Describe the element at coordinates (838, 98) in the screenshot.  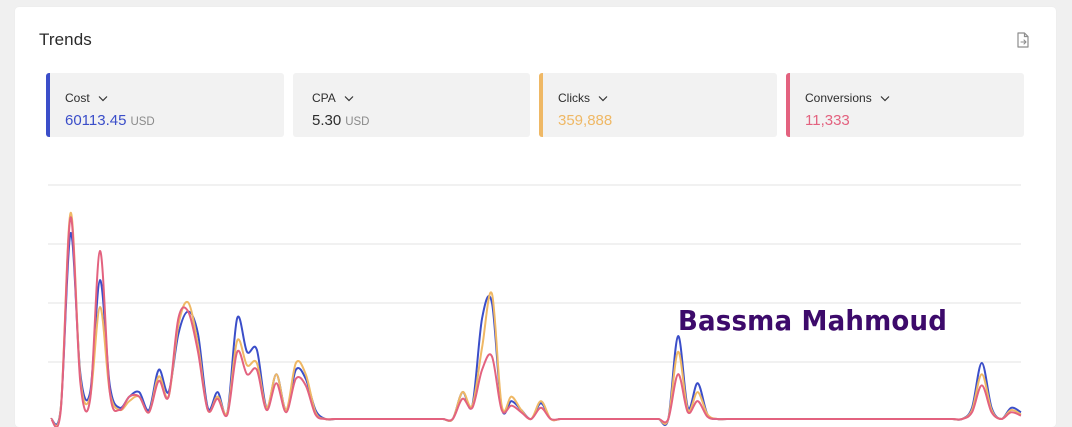
I see `metric-label: Conversions` at that location.